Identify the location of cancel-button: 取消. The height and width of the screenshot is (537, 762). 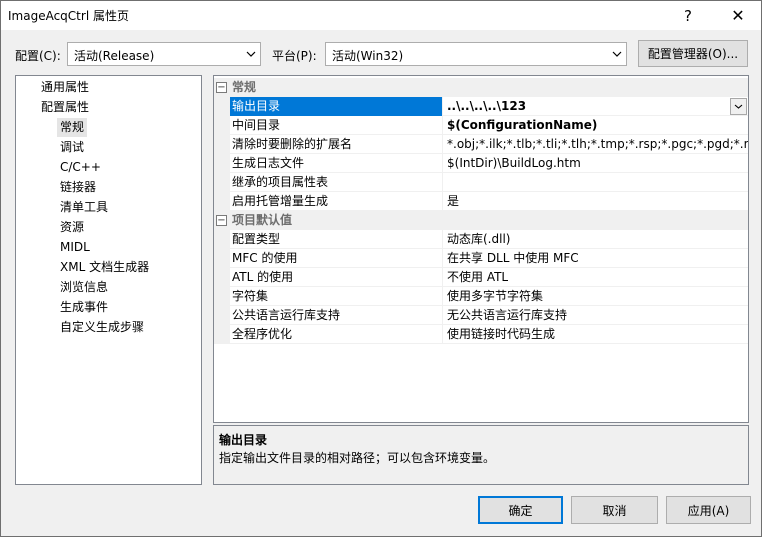
(614, 510).